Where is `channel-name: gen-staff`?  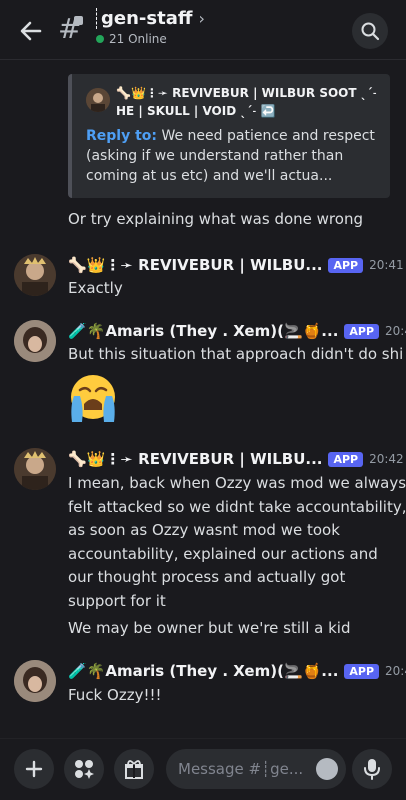 channel-name: gen-staff is located at coordinates (144, 18).